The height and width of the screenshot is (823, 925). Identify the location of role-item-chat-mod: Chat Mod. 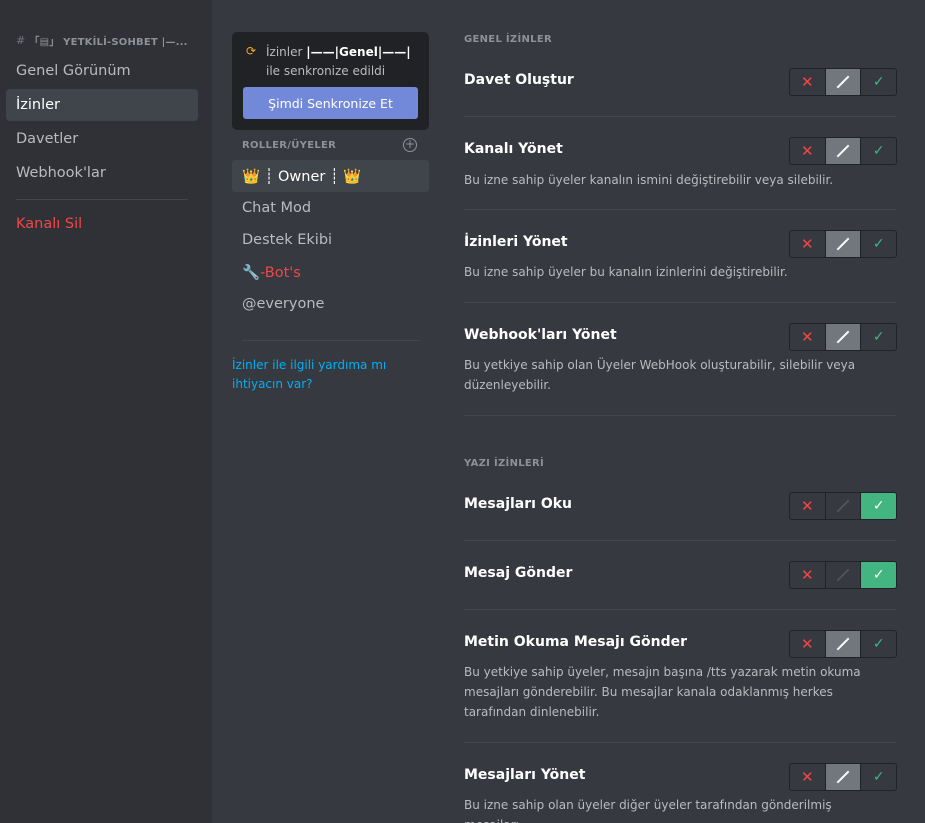
(330, 208).